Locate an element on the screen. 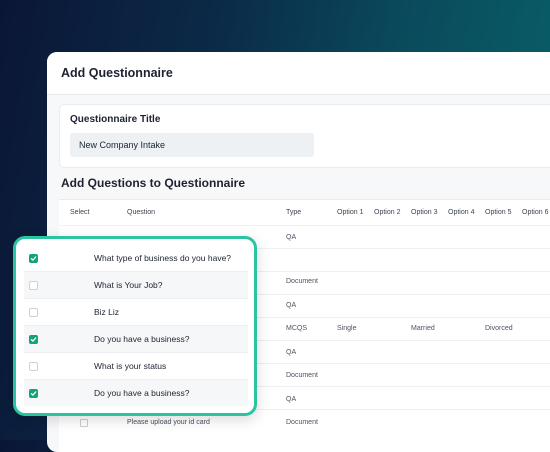  row-4-type: QA is located at coordinates (291, 305).